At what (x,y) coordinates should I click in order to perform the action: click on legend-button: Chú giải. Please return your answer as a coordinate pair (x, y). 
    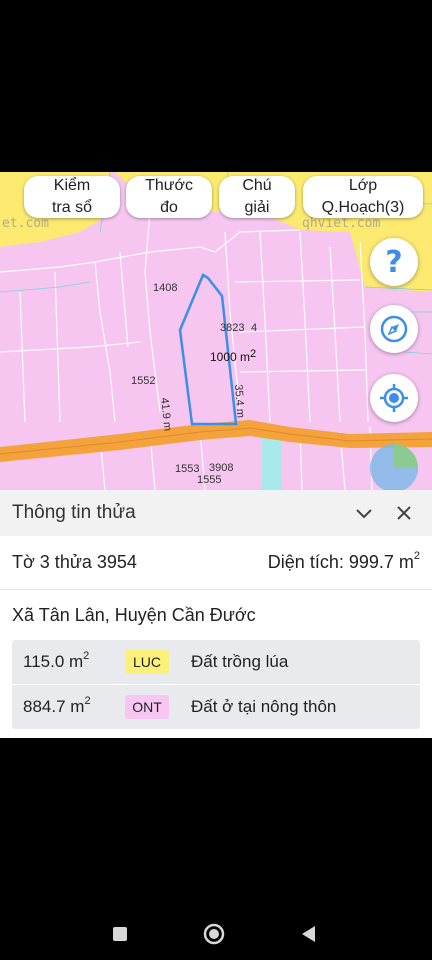
    Looking at the image, I should click on (257, 197).